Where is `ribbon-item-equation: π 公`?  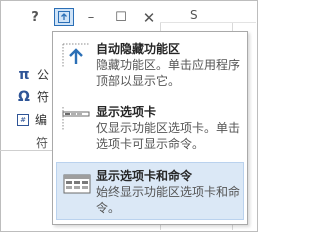 ribbon-item-equation: π 公 is located at coordinates (33, 74).